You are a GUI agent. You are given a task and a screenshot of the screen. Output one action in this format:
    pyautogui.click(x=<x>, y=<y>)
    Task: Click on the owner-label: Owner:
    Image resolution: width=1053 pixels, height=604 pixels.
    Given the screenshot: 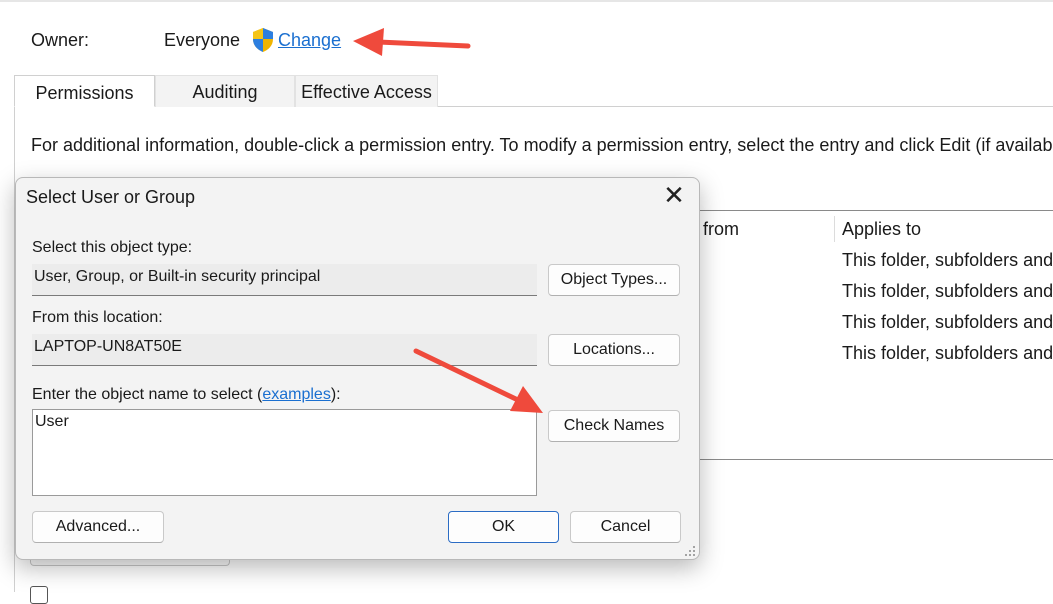 What is the action you would take?
    pyautogui.click(x=60, y=40)
    